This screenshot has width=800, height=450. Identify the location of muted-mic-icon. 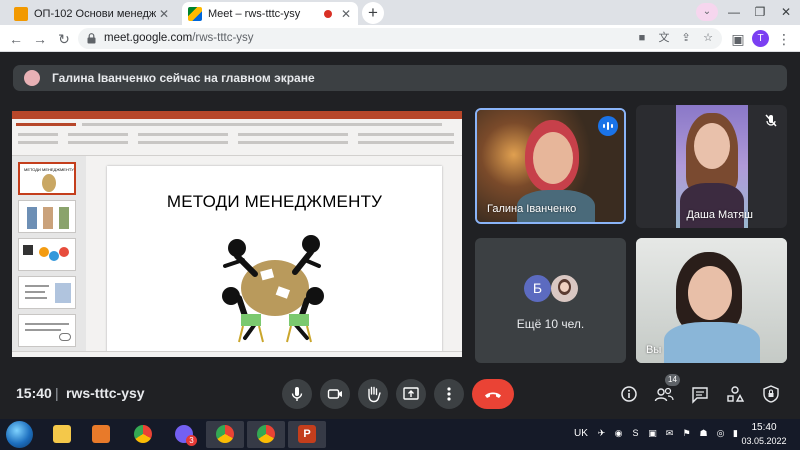
(771, 121).